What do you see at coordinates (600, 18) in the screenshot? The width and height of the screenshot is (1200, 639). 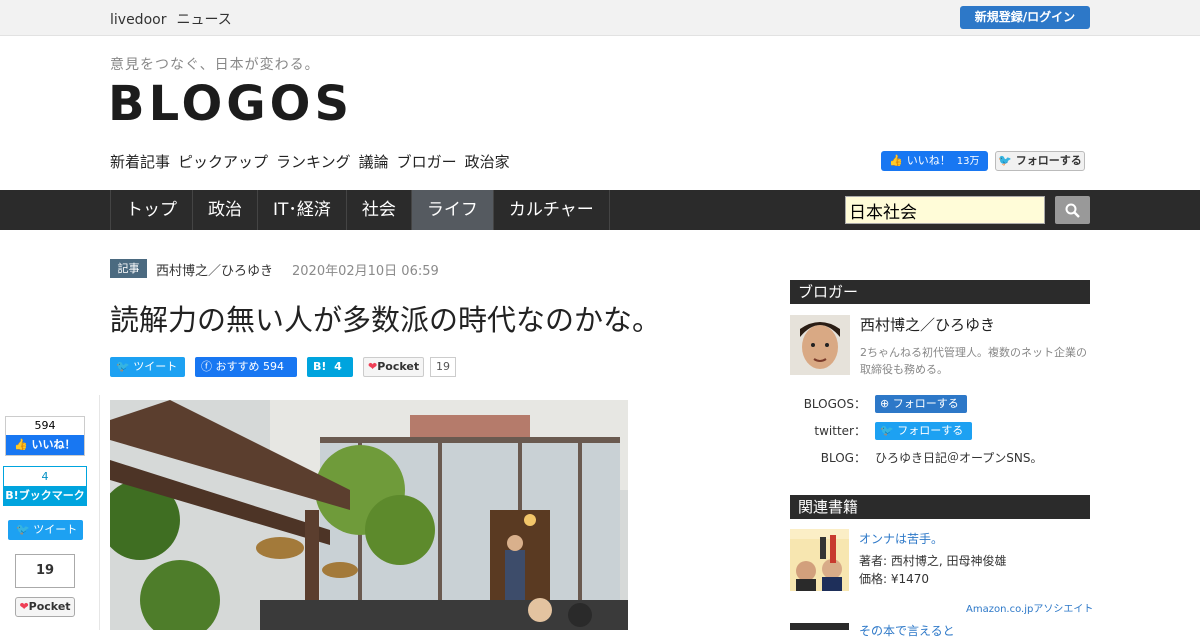 I see `top-bar: livedoor ニュース 新規登録/ログイン` at bounding box center [600, 18].